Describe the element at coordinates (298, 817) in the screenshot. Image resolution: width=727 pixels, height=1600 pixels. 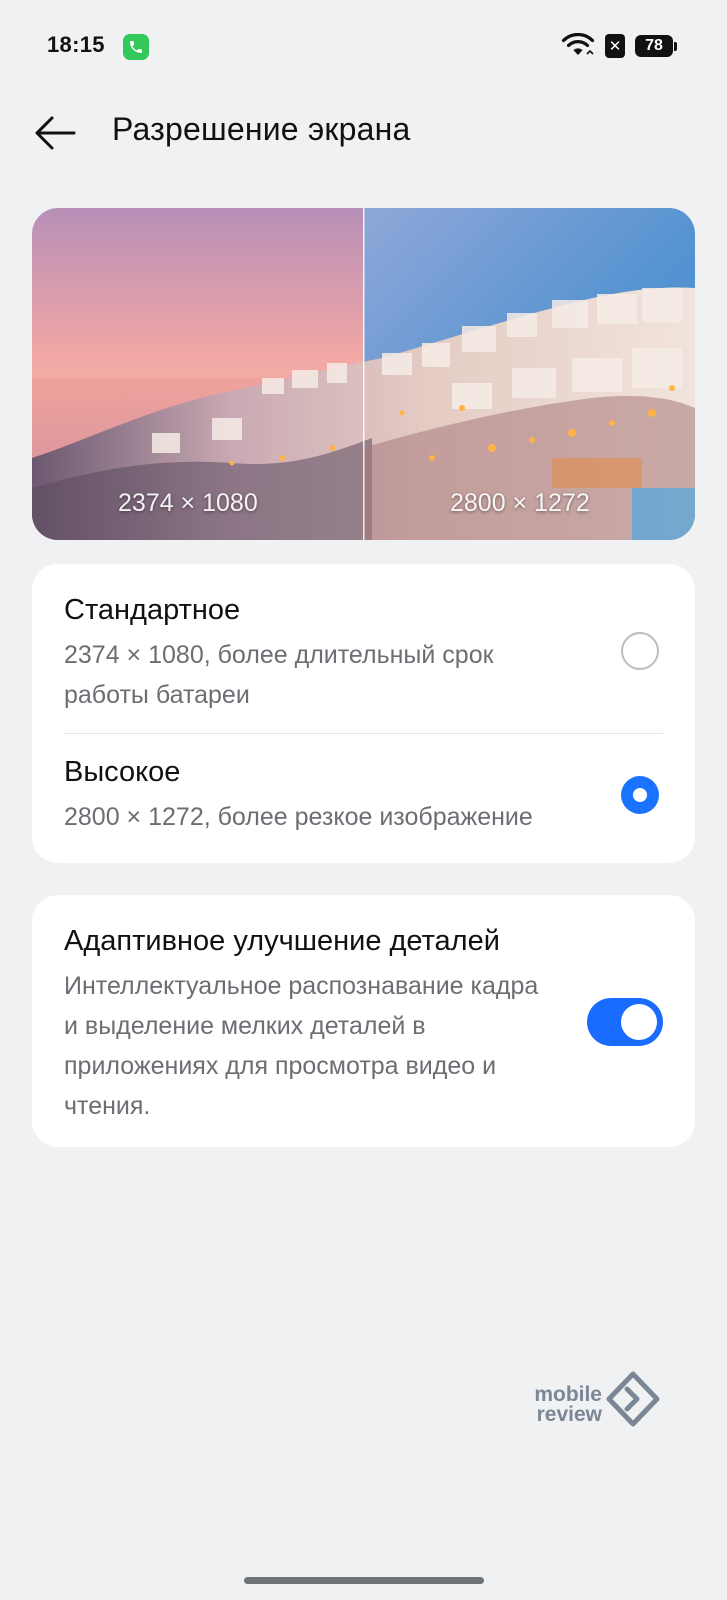
I see `option-high-description: 2800 × 1272, более резкое изображение` at that location.